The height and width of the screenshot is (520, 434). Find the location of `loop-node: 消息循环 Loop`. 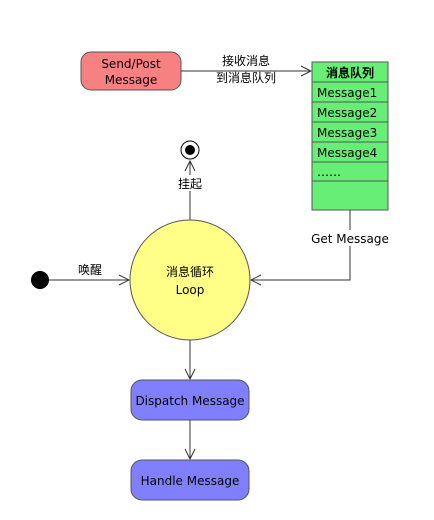

loop-node: 消息循环 Loop is located at coordinates (190, 280).